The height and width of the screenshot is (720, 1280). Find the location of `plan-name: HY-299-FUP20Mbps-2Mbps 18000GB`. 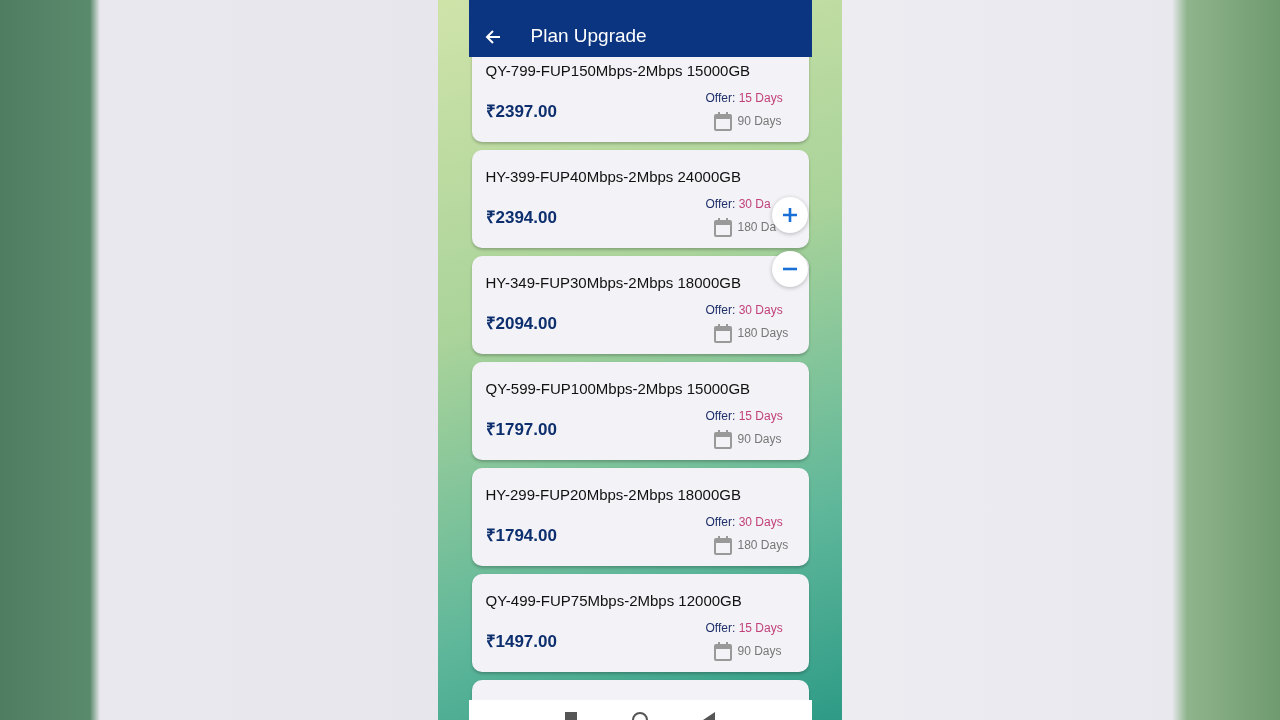

plan-name: HY-299-FUP20Mbps-2Mbps 18000GB is located at coordinates (613, 495).